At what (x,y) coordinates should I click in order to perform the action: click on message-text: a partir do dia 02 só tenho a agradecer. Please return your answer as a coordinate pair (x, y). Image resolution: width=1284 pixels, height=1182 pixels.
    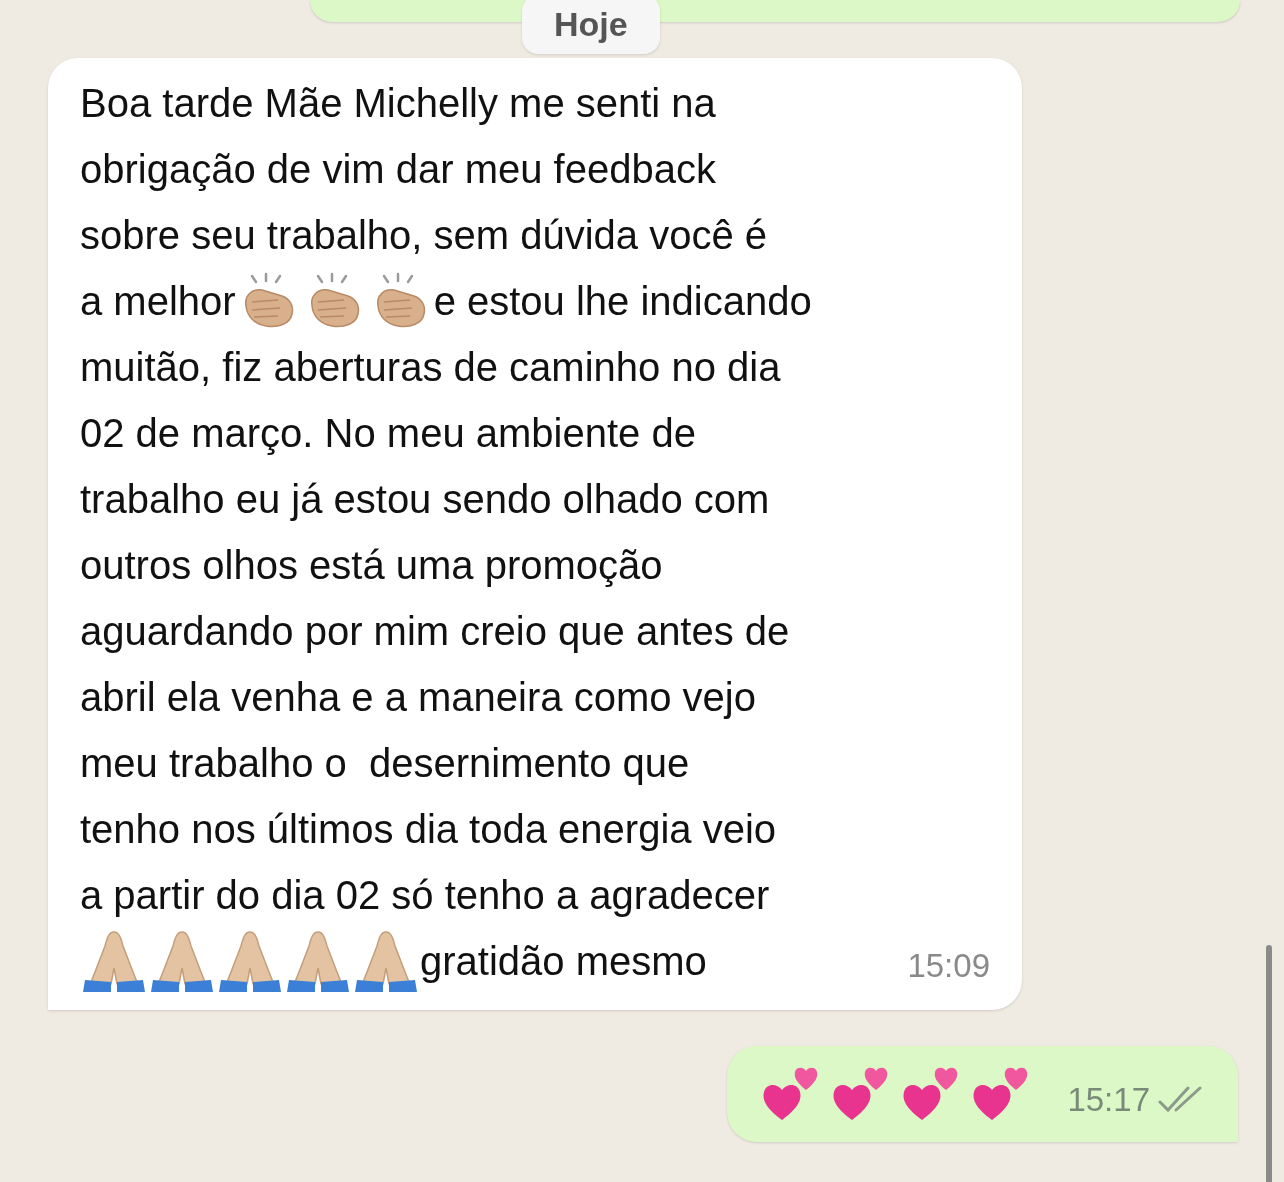
    Looking at the image, I should click on (425, 895).